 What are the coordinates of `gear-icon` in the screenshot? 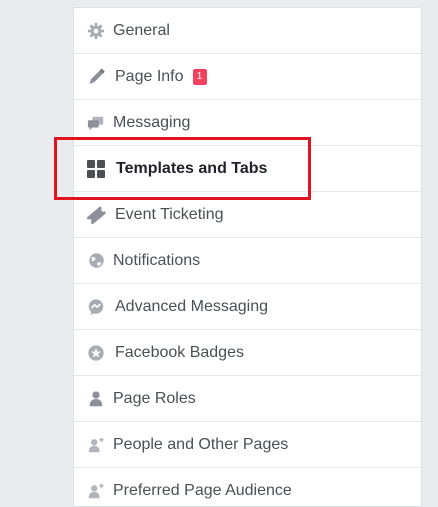 It's located at (96, 31).